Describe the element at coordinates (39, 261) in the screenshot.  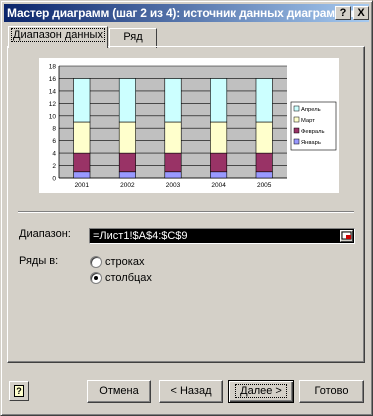
I see `series-in-label: Ряды в:` at that location.